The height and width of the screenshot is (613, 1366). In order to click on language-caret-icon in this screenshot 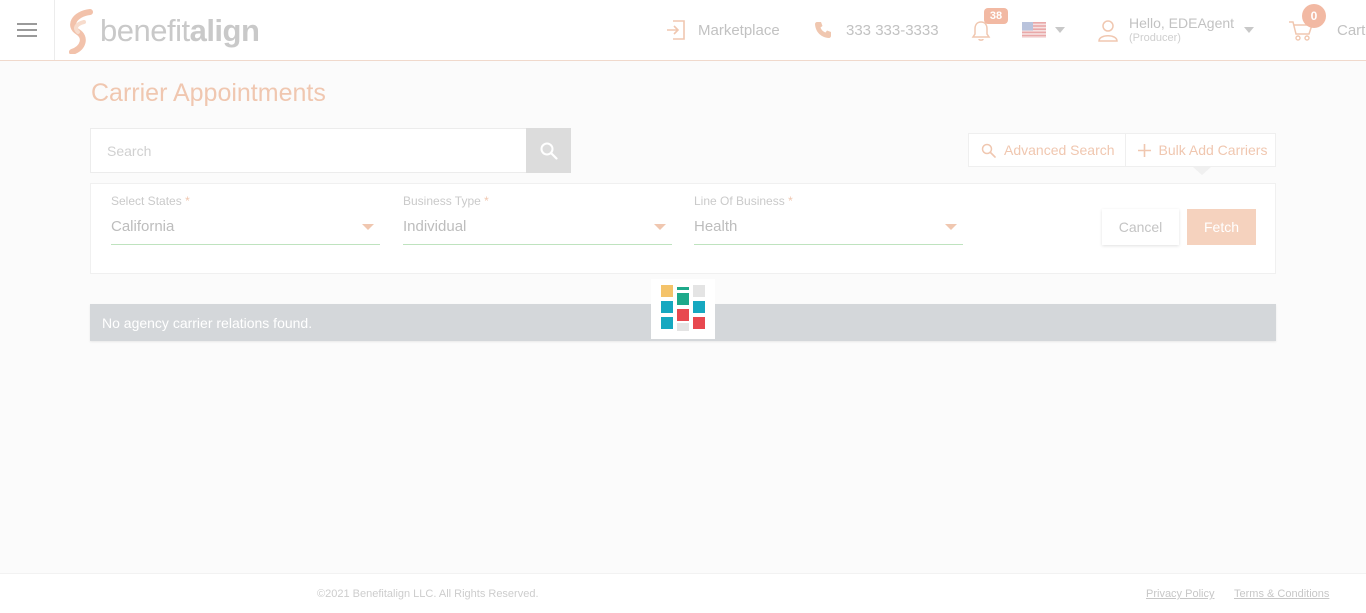, I will do `click(1060, 30)`.